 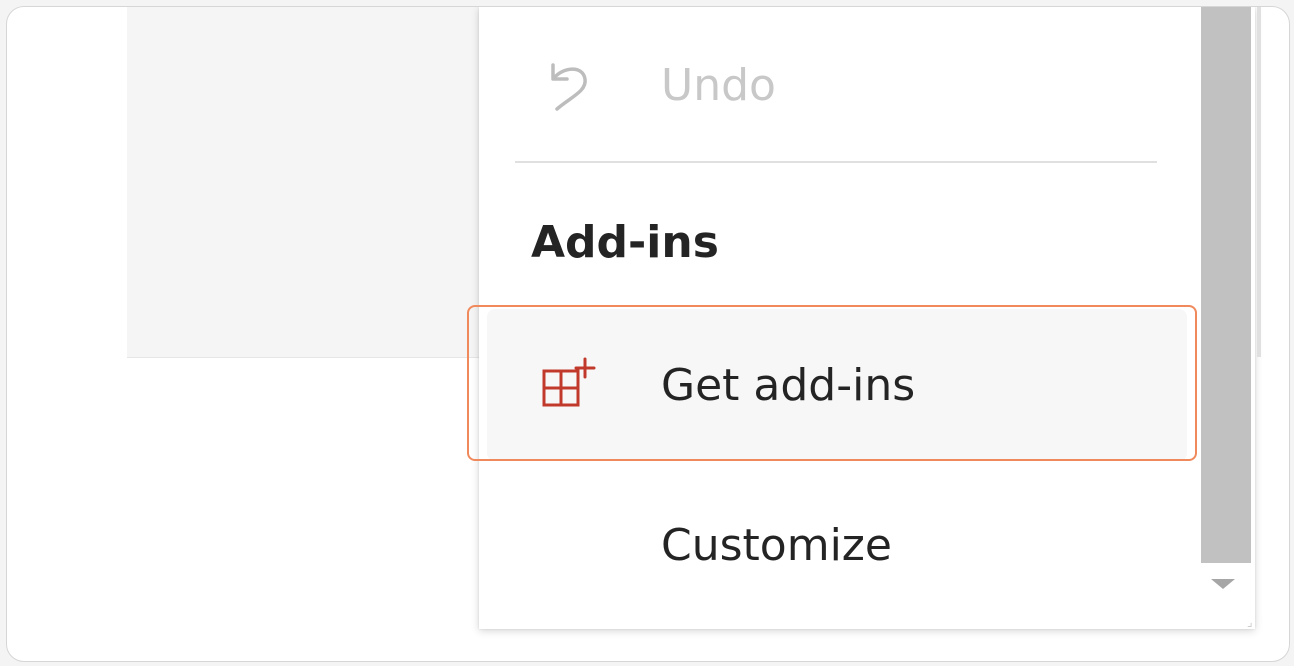 What do you see at coordinates (776, 545) in the screenshot?
I see `customize-label: Customize` at bounding box center [776, 545].